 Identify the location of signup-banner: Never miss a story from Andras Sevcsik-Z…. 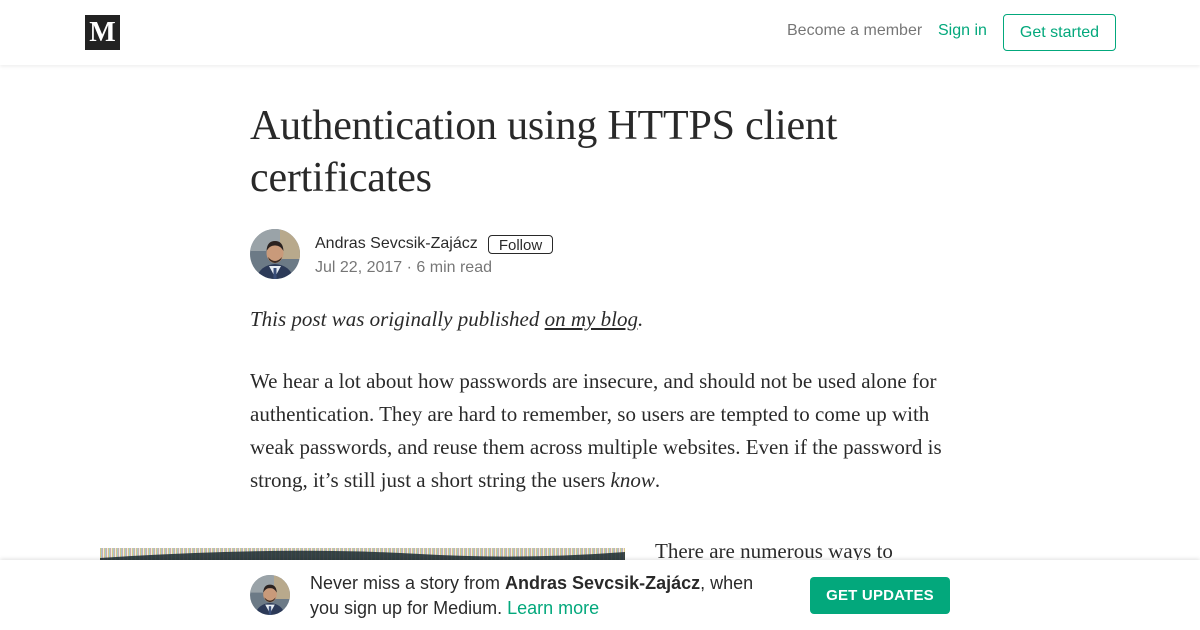
(600, 595).